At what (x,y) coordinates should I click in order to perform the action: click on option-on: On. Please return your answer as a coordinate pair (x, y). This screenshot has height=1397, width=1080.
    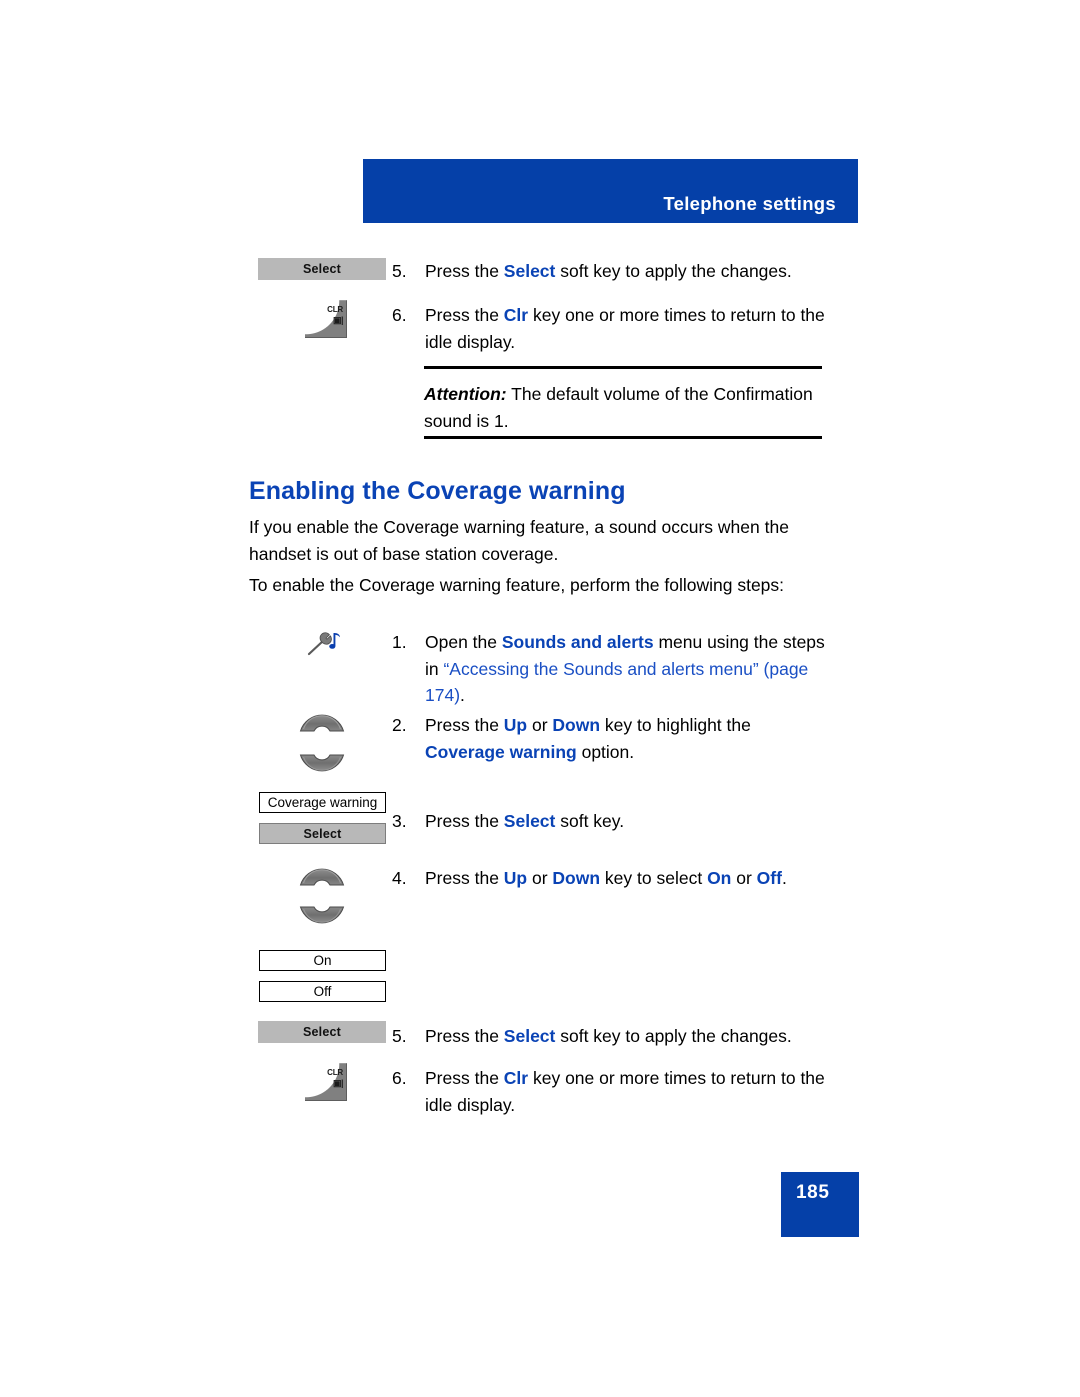
    Looking at the image, I should click on (322, 960).